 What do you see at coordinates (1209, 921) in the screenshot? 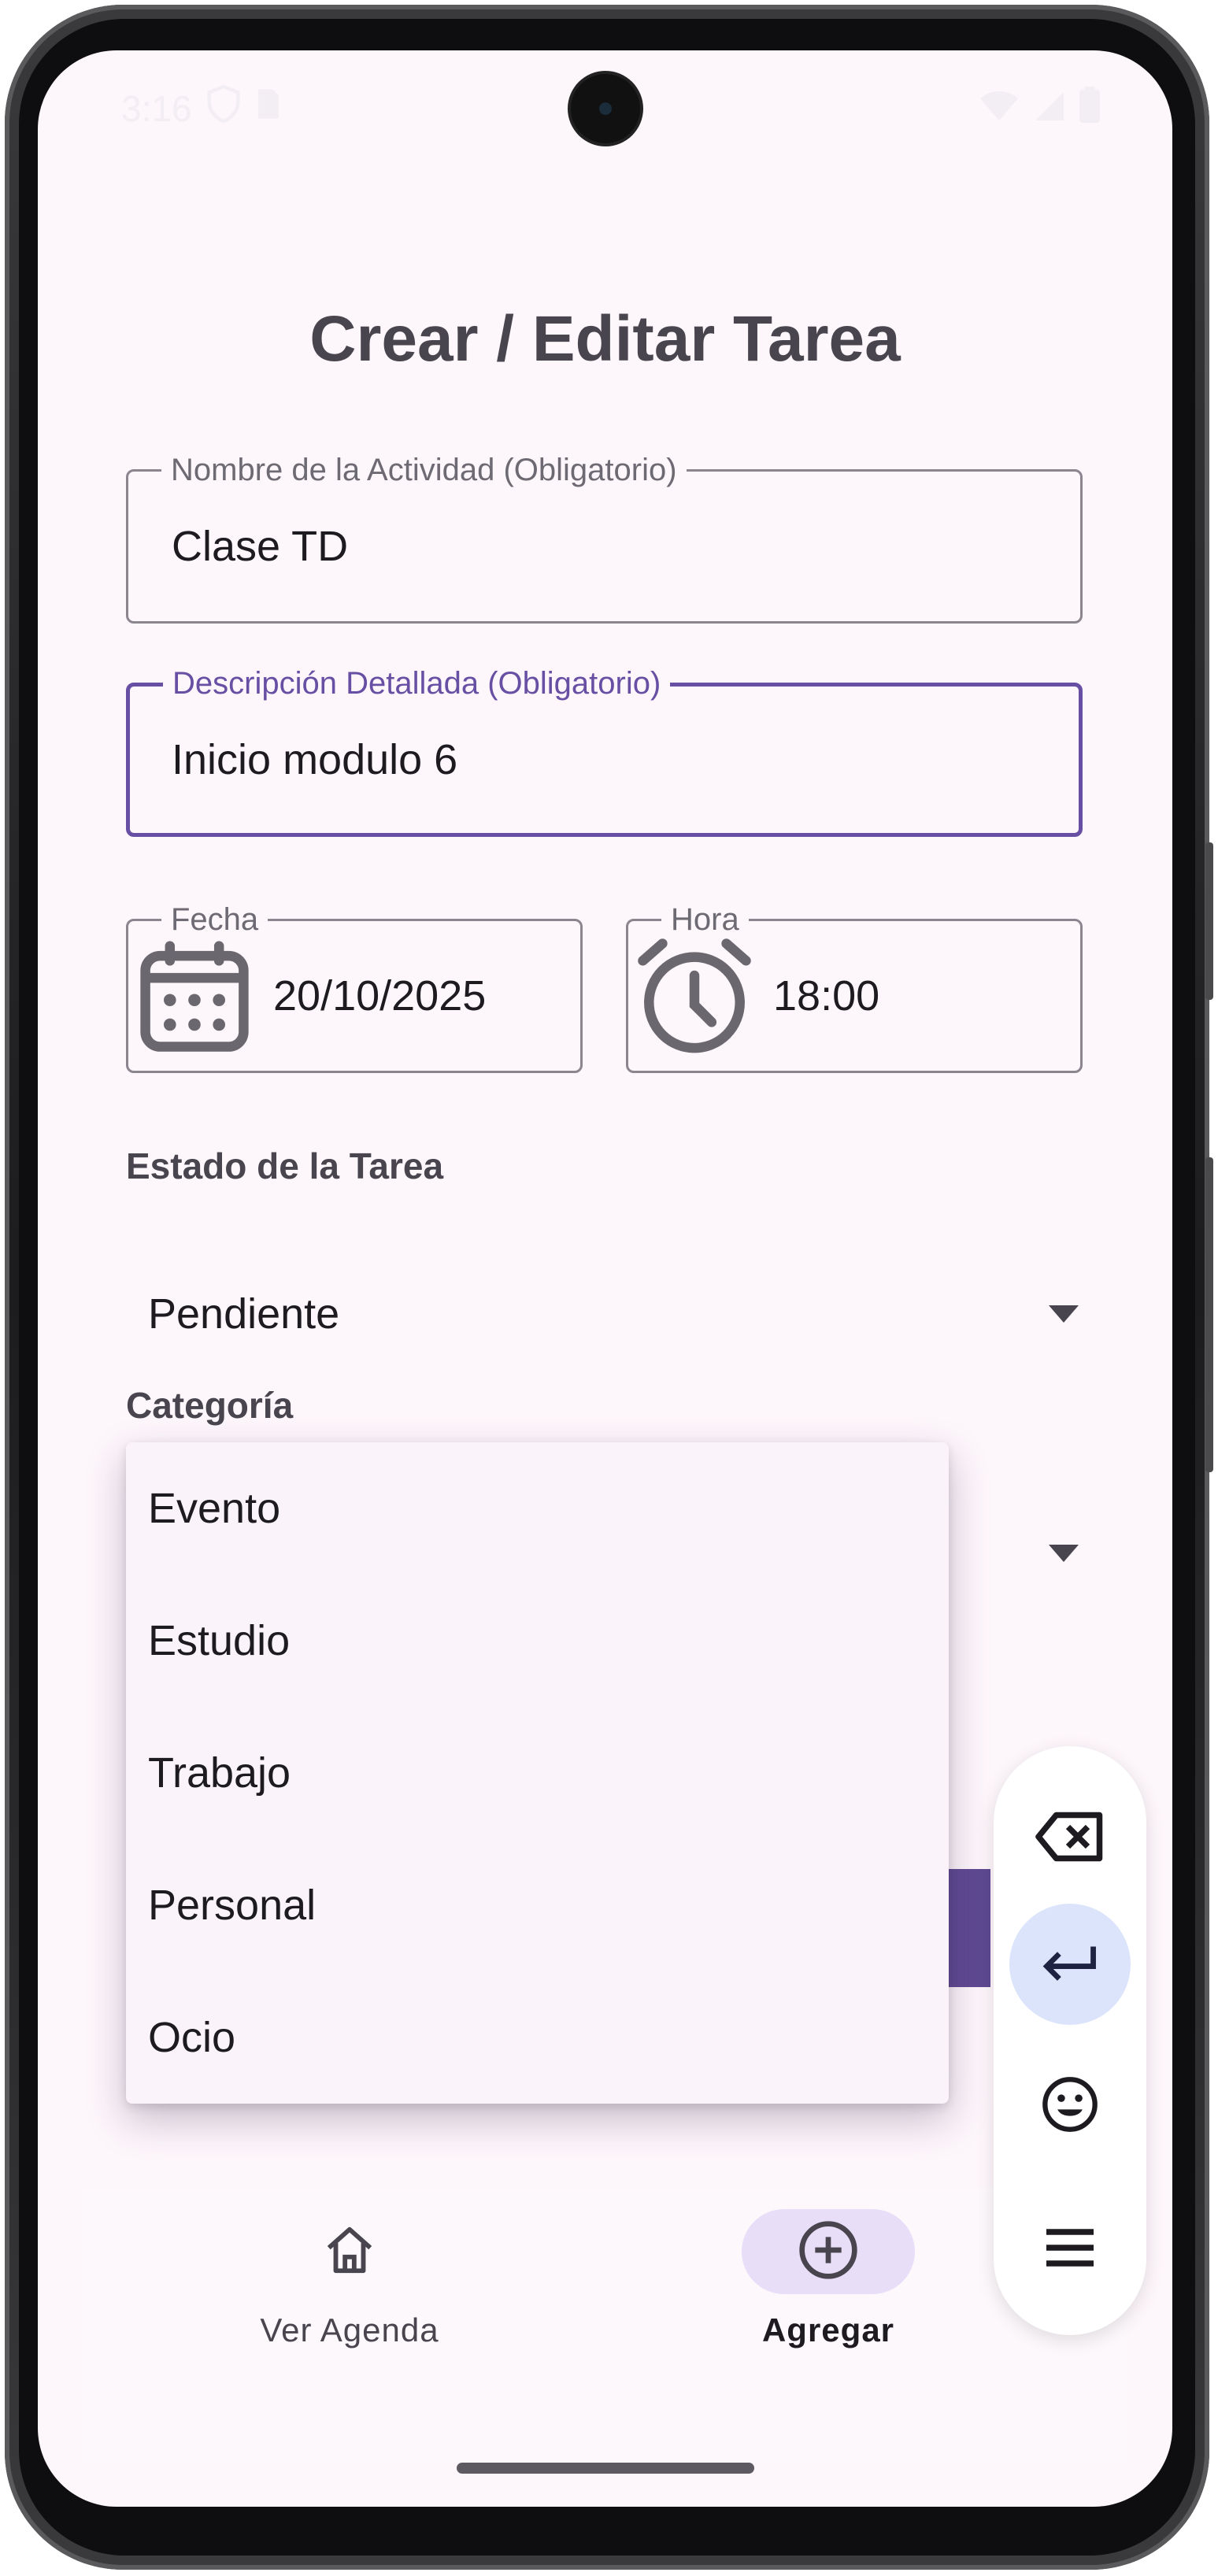
I see `volume-button` at bounding box center [1209, 921].